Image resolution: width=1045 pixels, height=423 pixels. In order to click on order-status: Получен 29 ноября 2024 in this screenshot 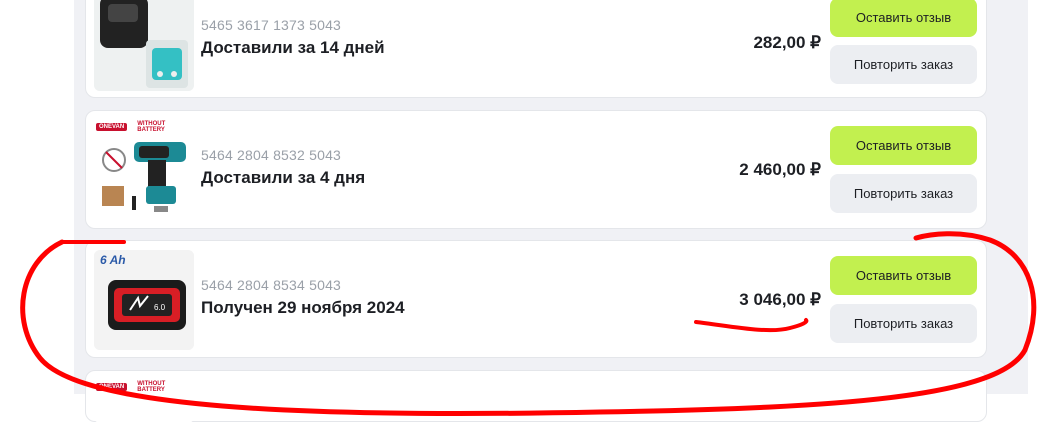, I will do `click(303, 307)`.